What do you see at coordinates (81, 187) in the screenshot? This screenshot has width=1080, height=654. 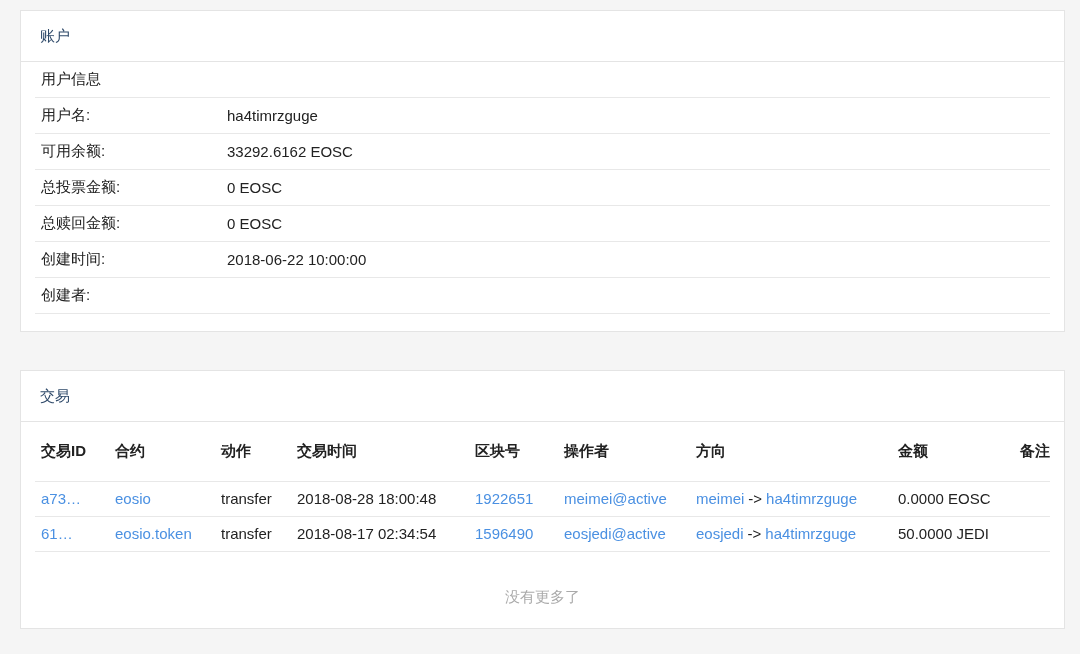 I see `field-label: 总投票金额:` at bounding box center [81, 187].